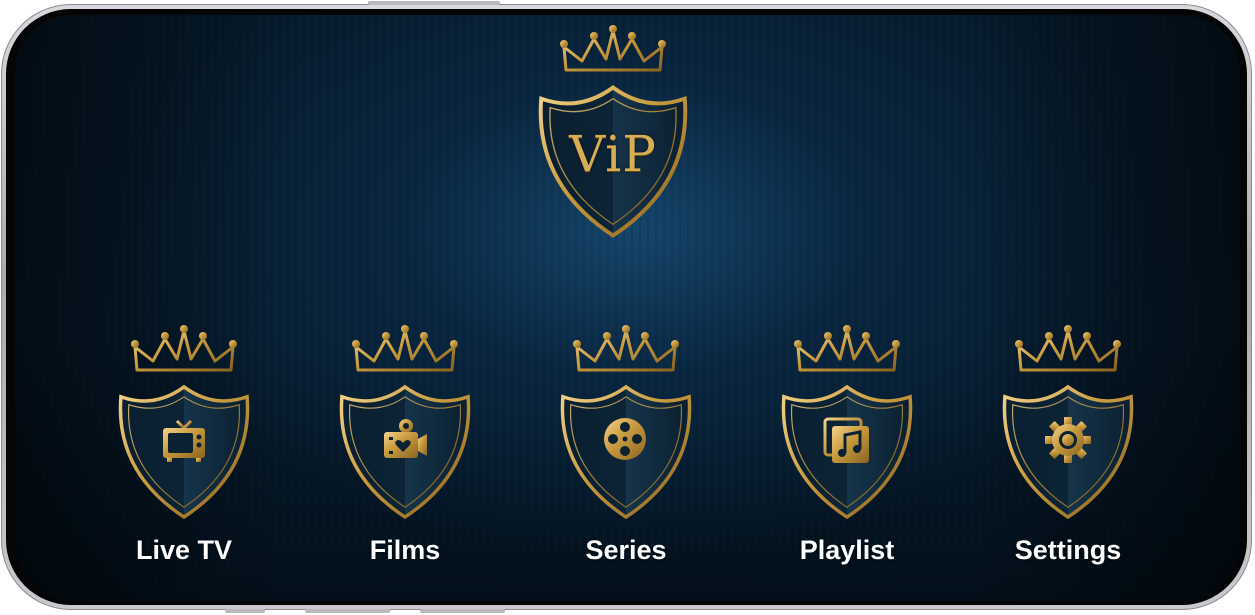  I want to click on menu-settings: Settings, so click(1068, 450).